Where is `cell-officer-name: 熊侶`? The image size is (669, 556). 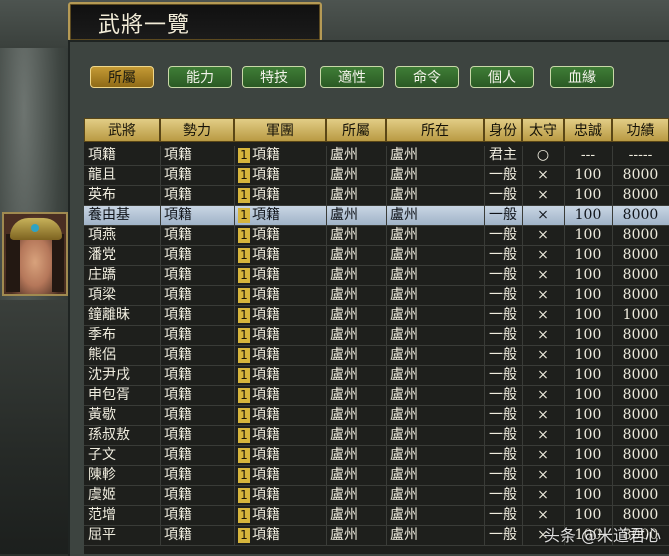
cell-officer-name: 熊侶 is located at coordinates (102, 355).